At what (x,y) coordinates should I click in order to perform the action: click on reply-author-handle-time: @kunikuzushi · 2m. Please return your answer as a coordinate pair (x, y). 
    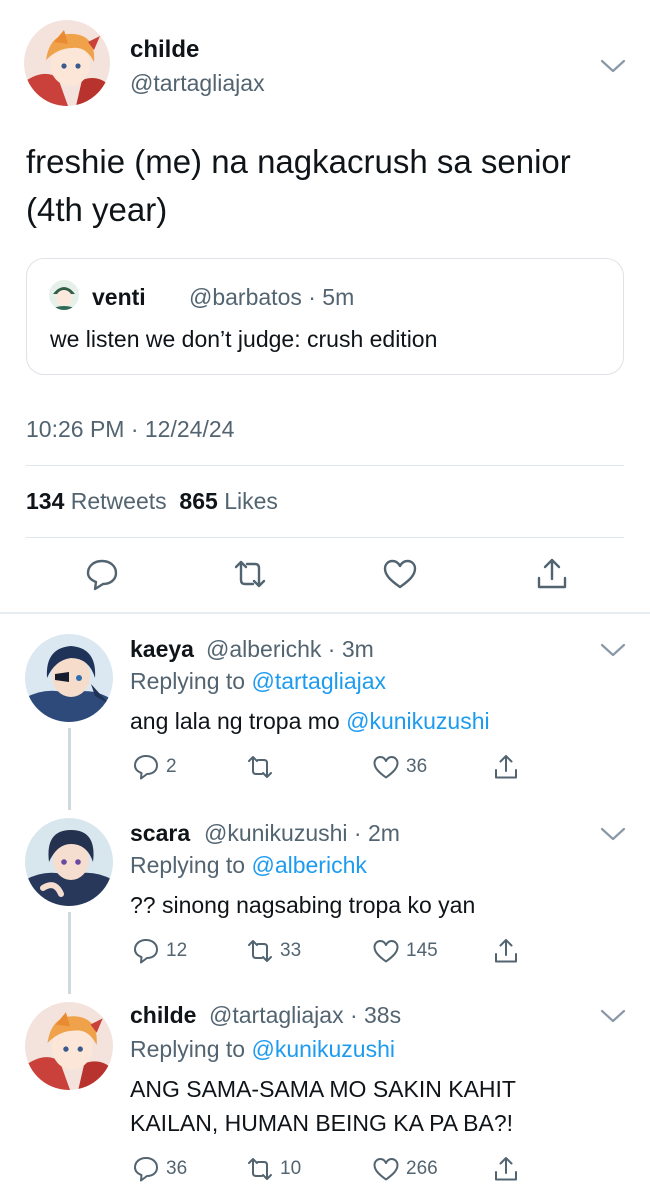
    Looking at the image, I should click on (302, 833).